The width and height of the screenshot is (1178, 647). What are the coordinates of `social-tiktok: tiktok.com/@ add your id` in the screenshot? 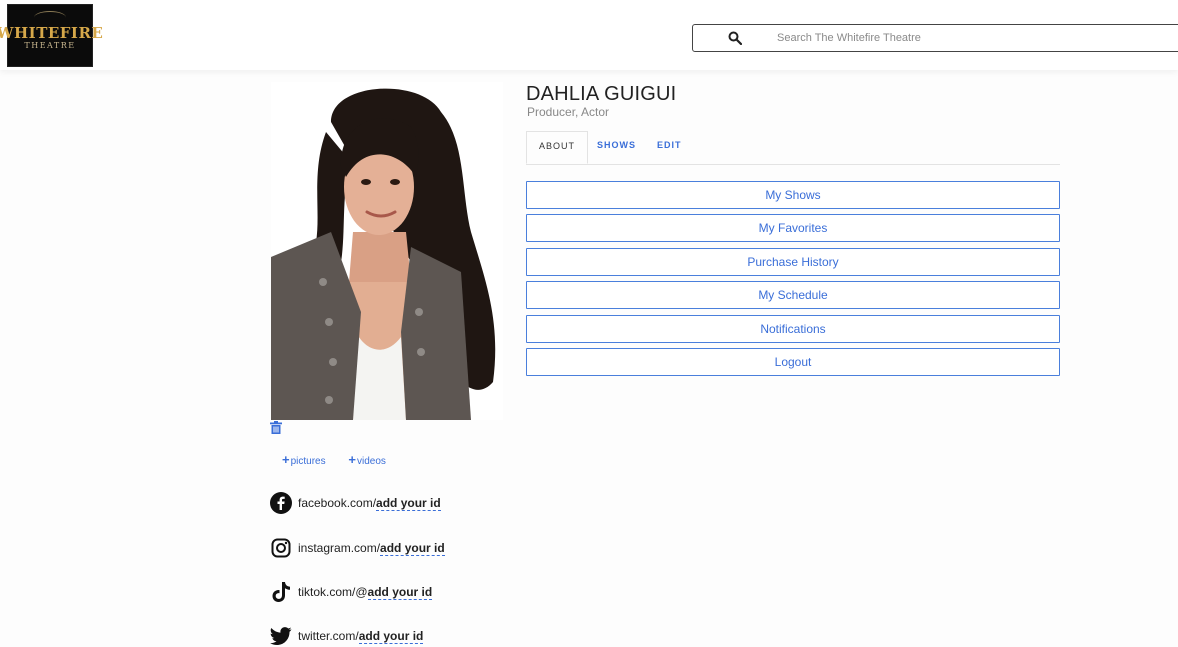 It's located at (351, 592).